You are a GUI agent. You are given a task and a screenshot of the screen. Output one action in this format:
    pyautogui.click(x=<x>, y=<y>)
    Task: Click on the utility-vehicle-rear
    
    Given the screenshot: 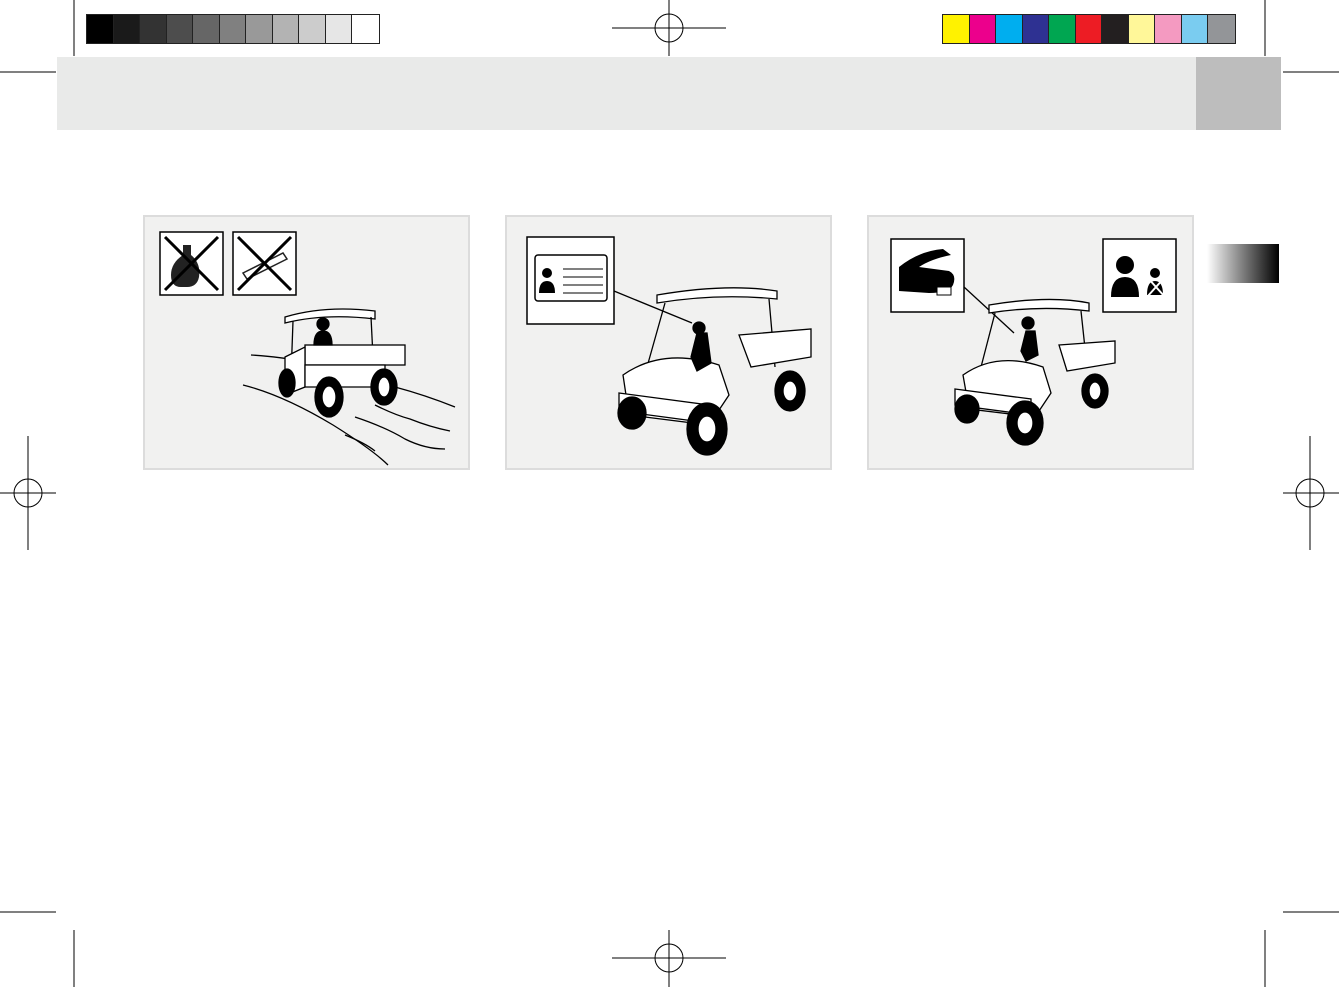 What is the action you would take?
    pyautogui.click(x=342, y=363)
    